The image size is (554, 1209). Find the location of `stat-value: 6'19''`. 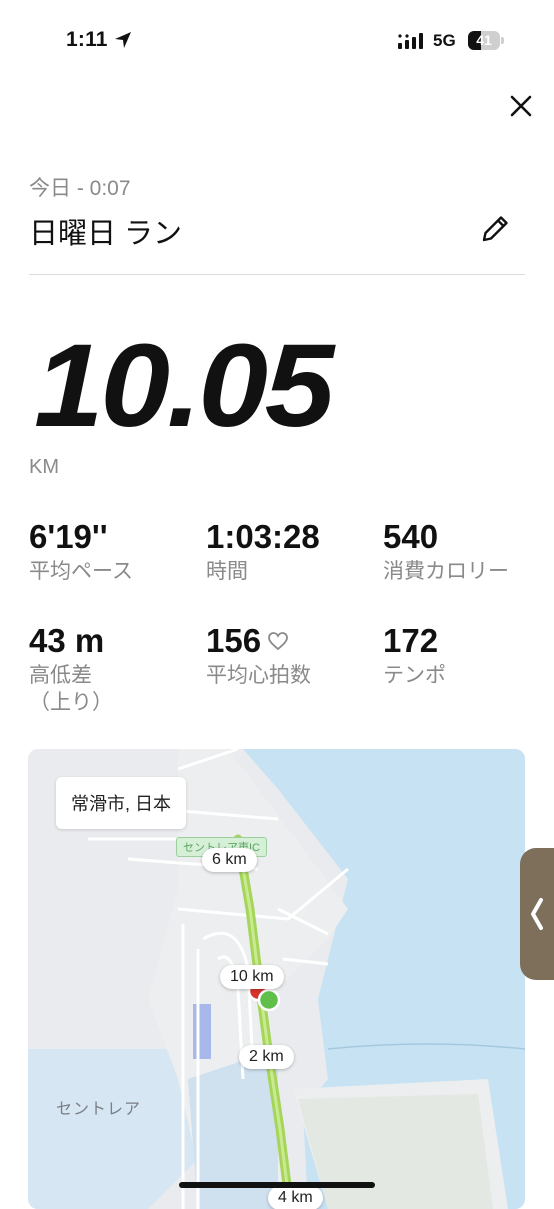

stat-value: 6'19'' is located at coordinates (68, 536).